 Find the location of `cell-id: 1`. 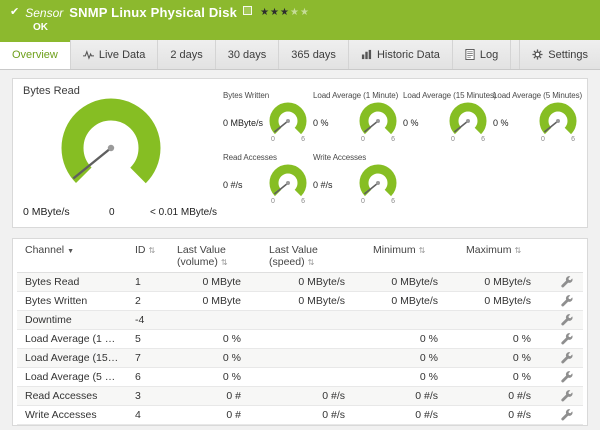

cell-id: 1 is located at coordinates (148, 282).